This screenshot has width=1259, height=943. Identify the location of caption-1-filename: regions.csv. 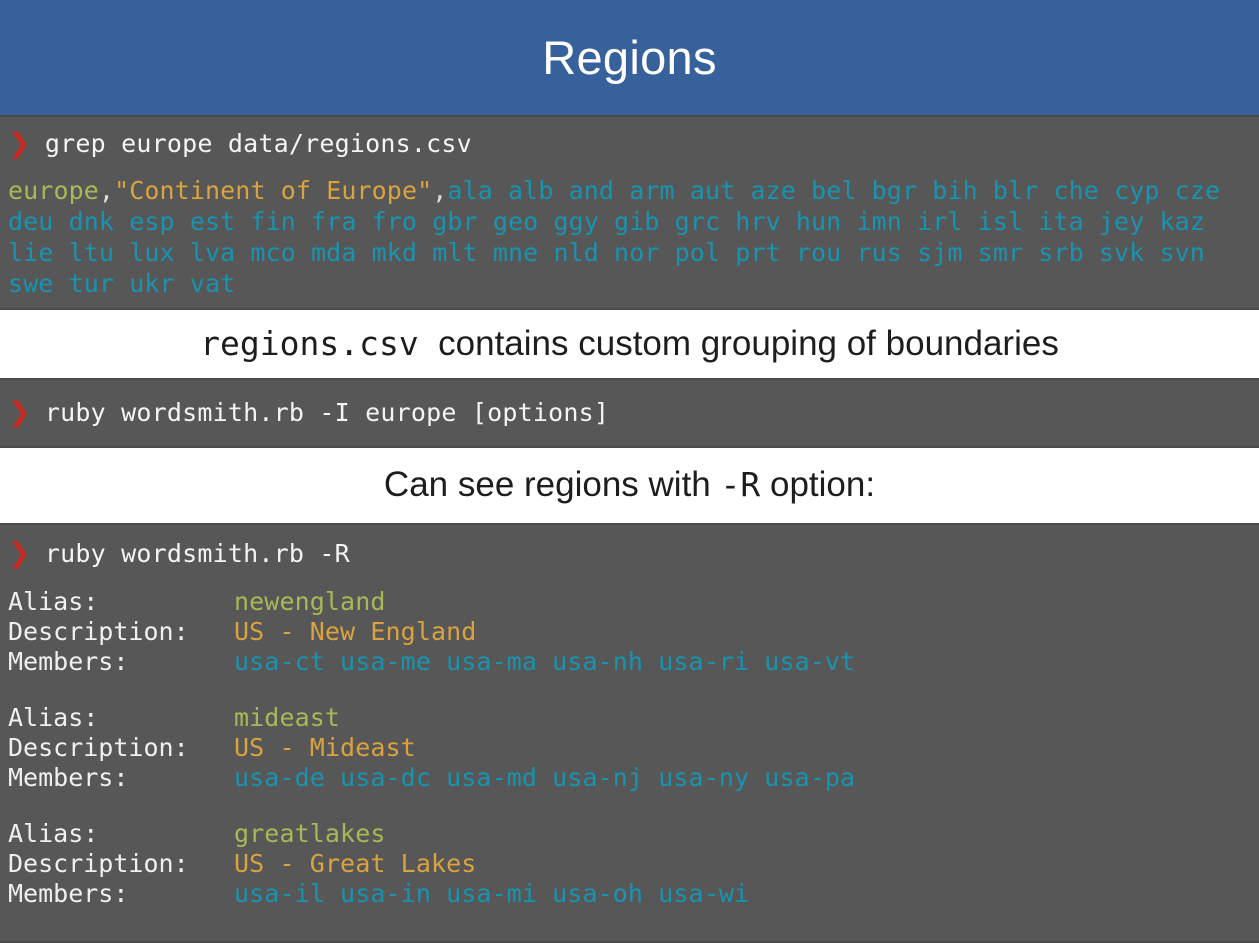
(309, 343).